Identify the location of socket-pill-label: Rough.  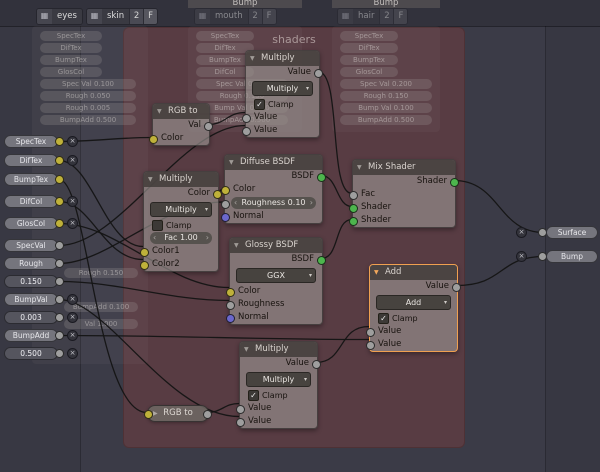
(31, 263).